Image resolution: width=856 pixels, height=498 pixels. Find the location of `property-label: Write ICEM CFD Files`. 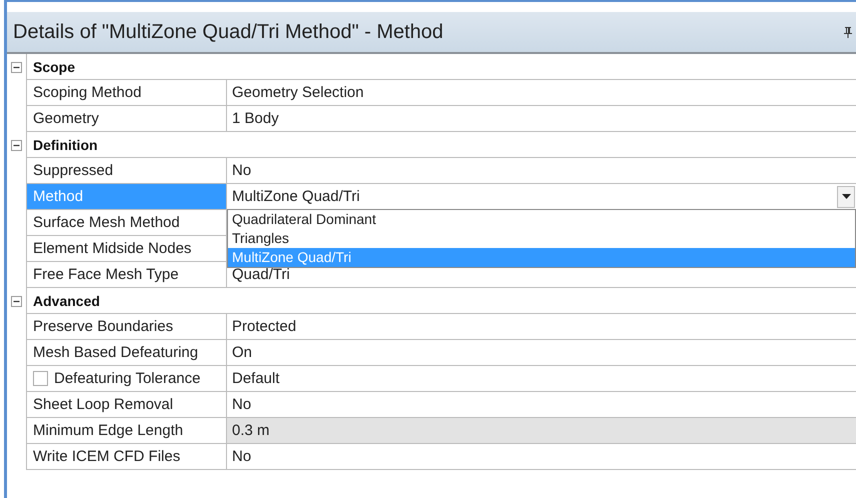

property-label: Write ICEM CFD Files is located at coordinates (126, 457).